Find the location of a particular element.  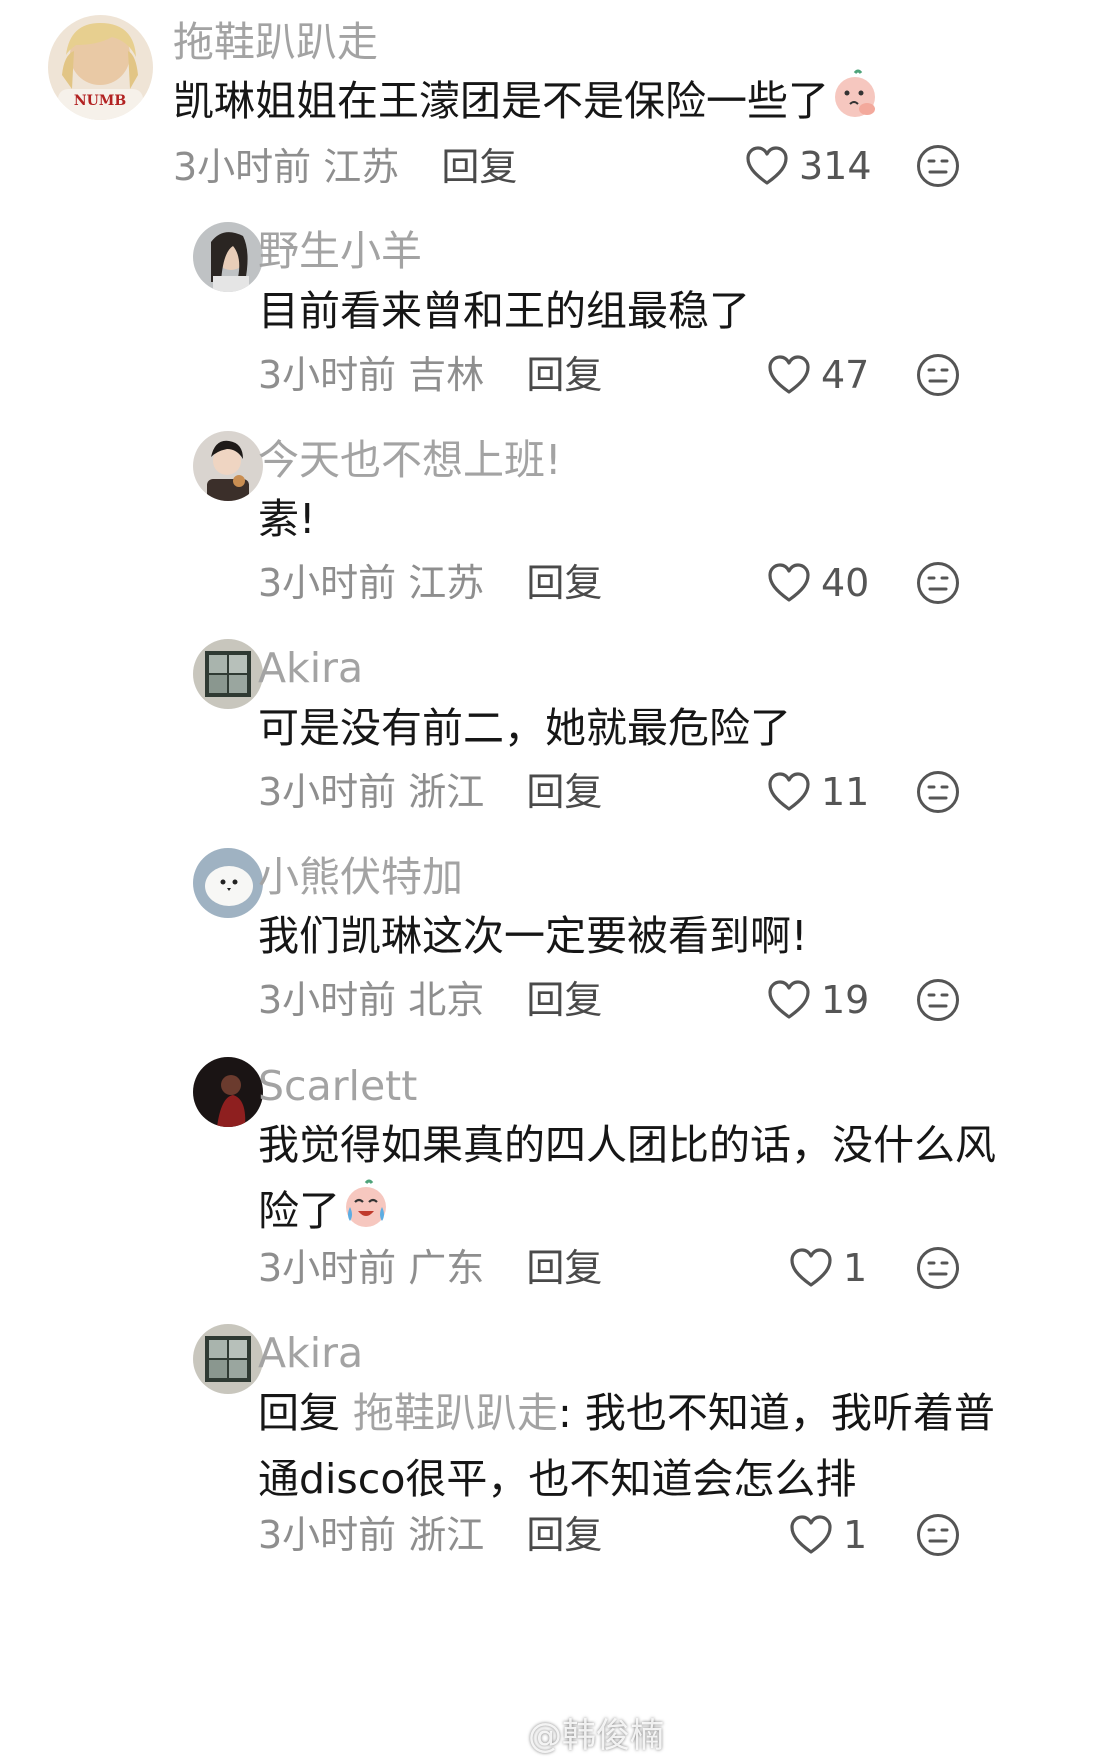

worried-face-emoji is located at coordinates (855, 104).